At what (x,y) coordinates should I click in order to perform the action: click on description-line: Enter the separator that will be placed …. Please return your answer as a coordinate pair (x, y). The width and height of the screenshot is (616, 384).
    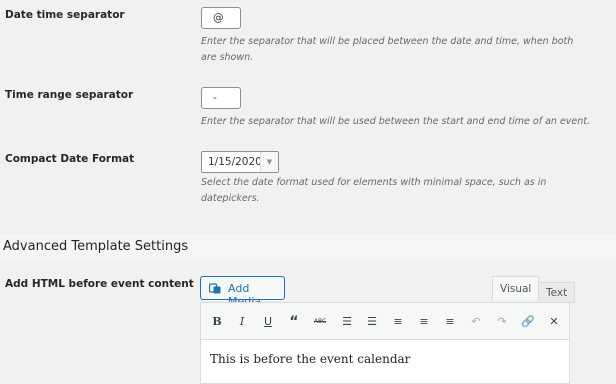
    Looking at the image, I should click on (387, 41).